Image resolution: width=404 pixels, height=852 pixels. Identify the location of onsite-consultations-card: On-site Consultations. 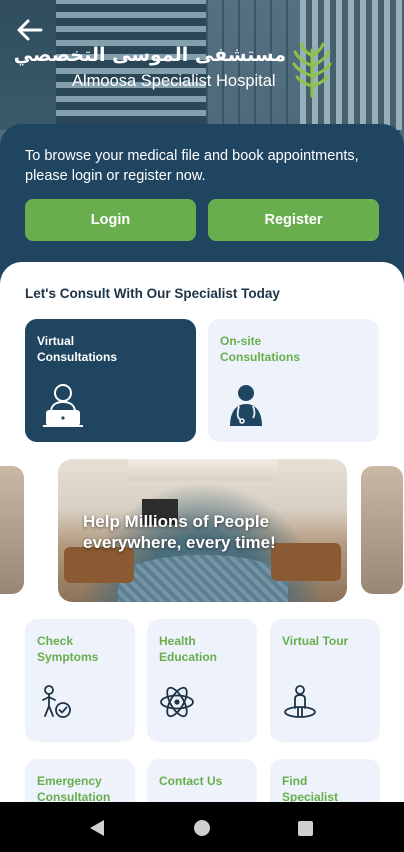
(293, 380).